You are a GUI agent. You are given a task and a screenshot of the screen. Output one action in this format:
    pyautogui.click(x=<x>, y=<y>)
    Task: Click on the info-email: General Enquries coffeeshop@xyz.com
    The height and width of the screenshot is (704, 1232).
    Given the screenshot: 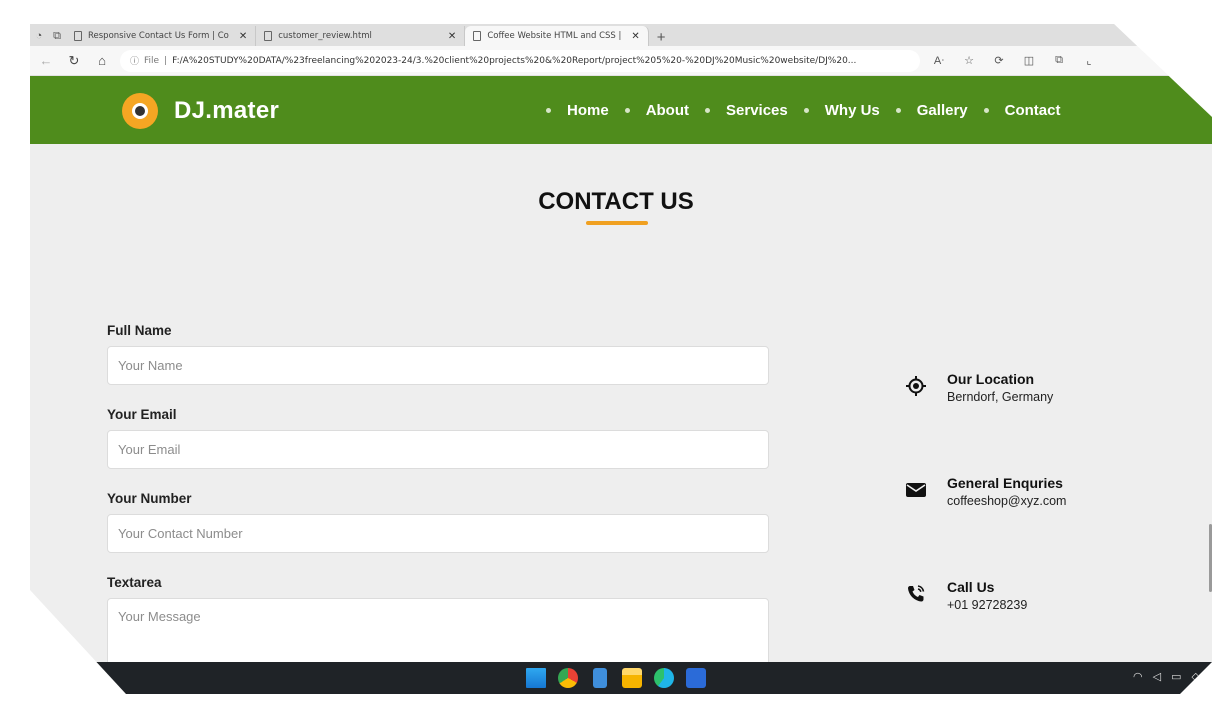 What is the action you would take?
    pyautogui.click(x=985, y=492)
    